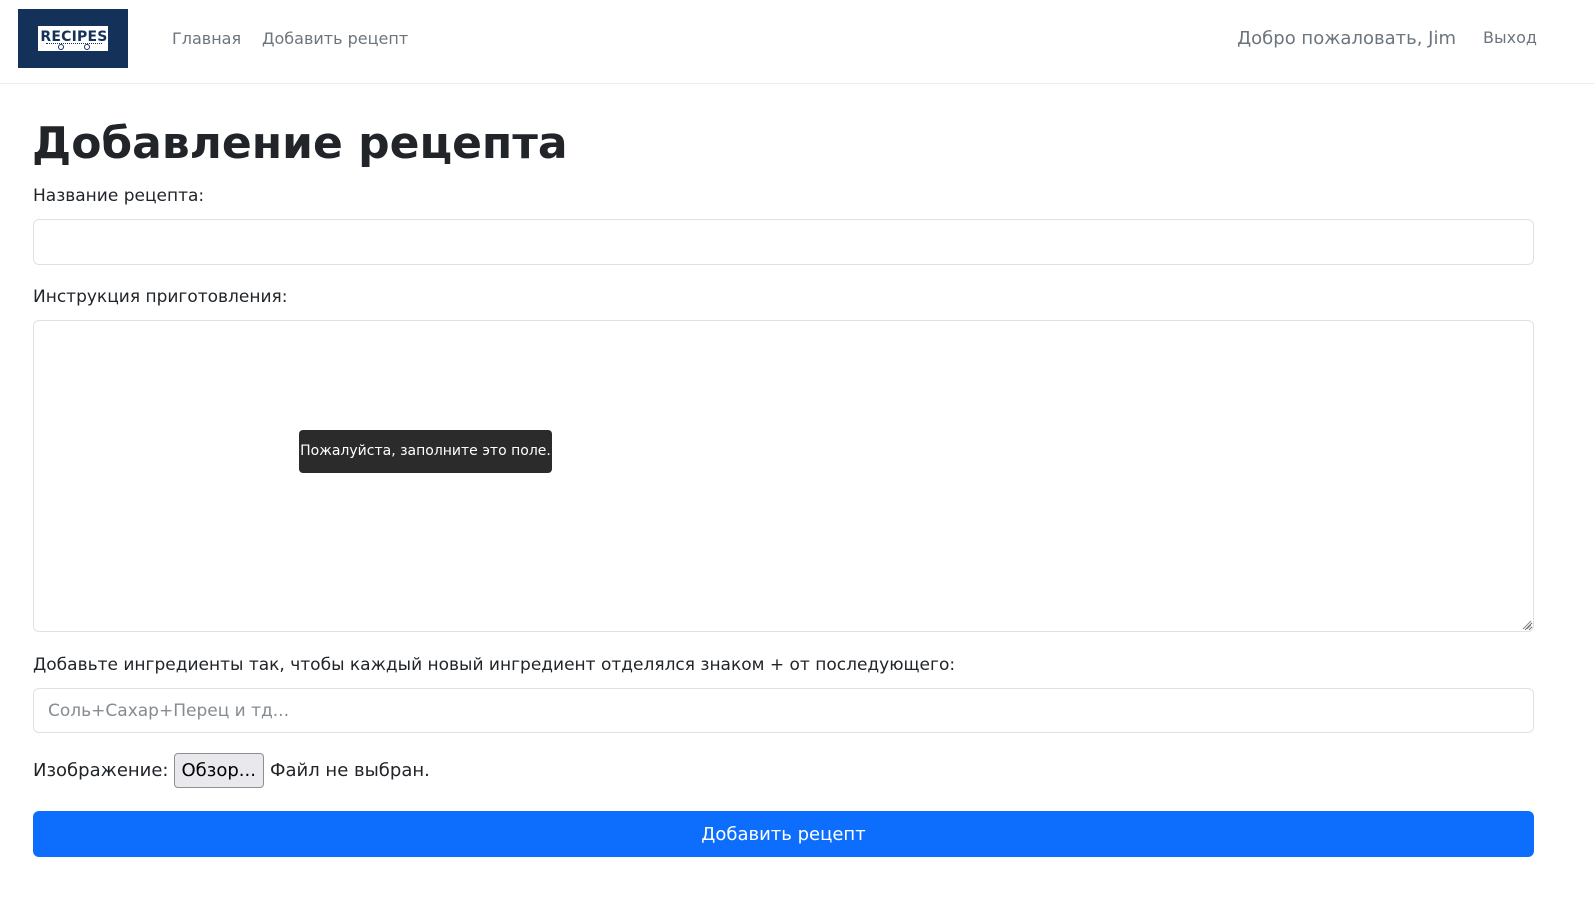 The height and width of the screenshot is (904, 1594). I want to click on image-upload-row: Изображение: Обзор... Файл не выбран., so click(231, 770).